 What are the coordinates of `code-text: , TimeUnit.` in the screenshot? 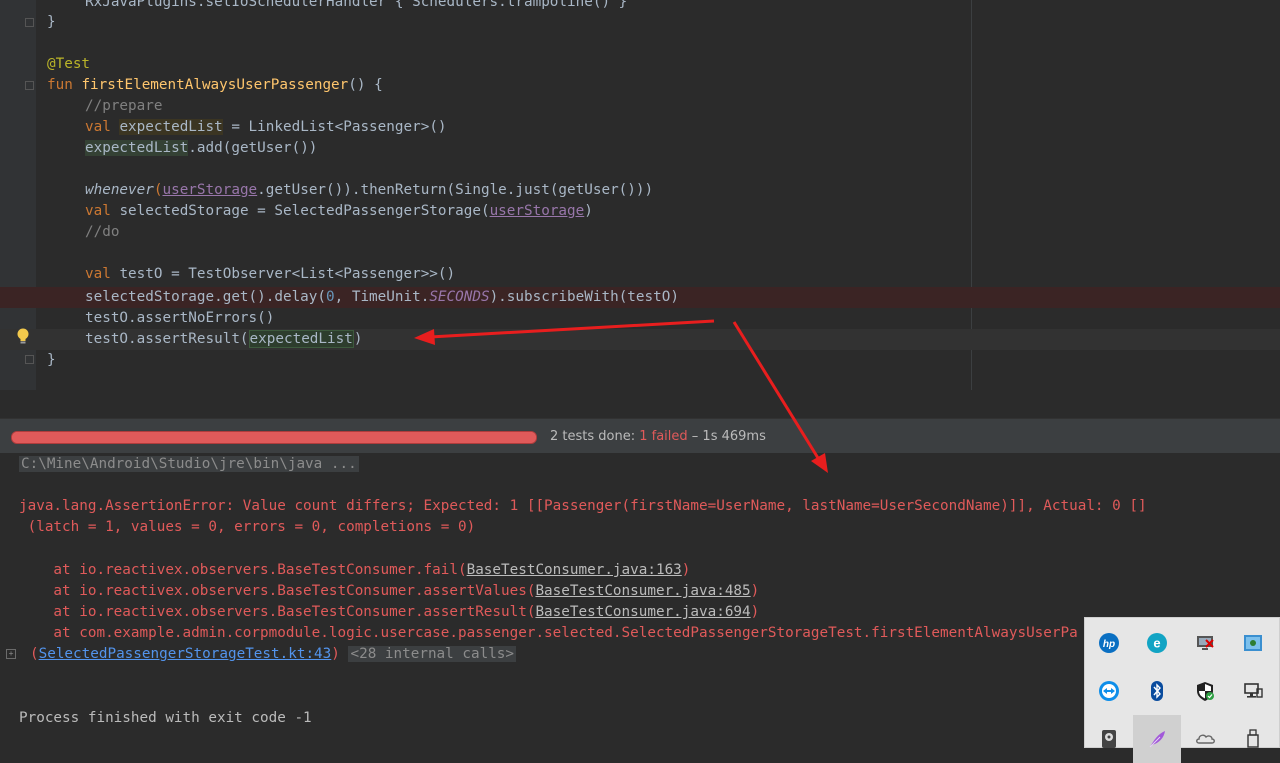 It's located at (382, 297).